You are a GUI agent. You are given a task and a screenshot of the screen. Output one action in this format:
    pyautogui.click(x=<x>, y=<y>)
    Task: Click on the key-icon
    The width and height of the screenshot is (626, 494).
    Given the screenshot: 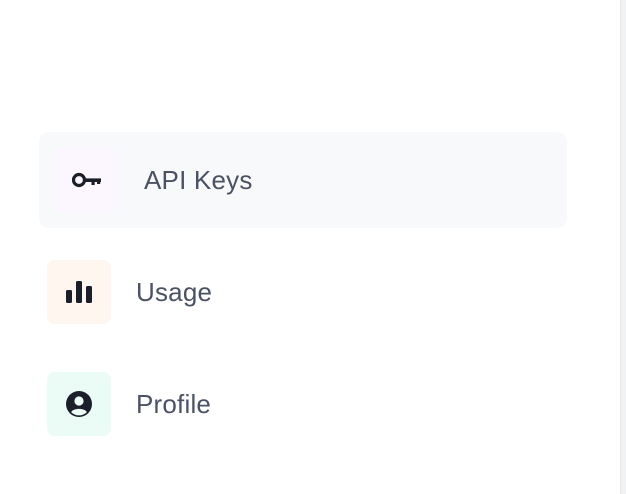 What is the action you would take?
    pyautogui.click(x=87, y=180)
    